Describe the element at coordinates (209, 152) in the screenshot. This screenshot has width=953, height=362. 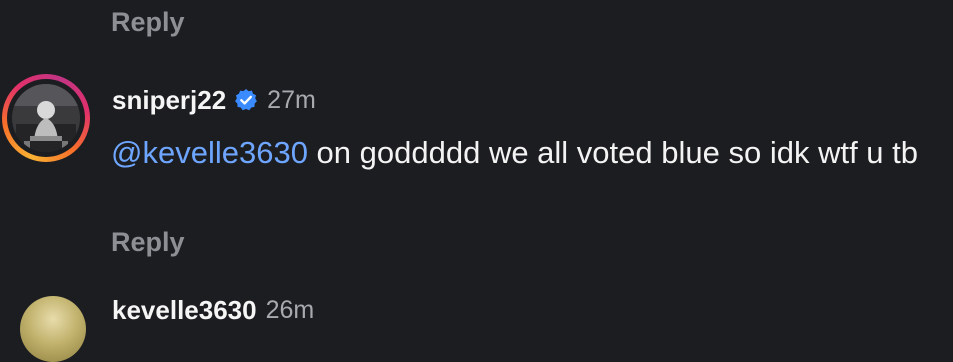
I see `mention-link: @kevelle3630` at that location.